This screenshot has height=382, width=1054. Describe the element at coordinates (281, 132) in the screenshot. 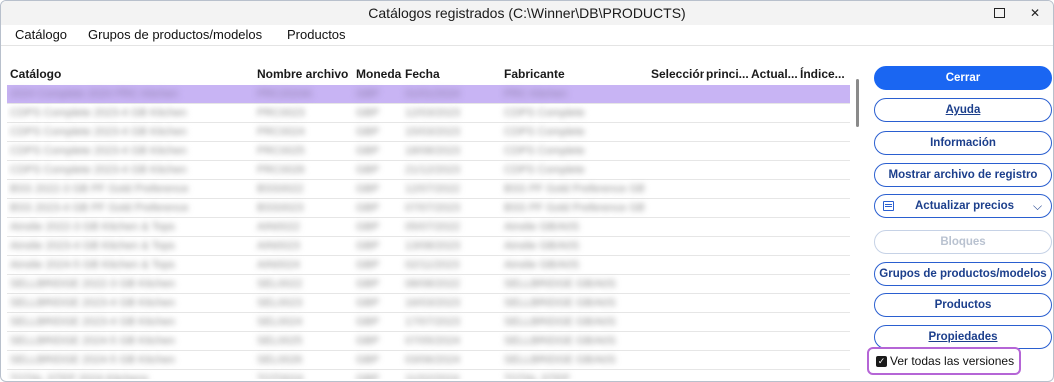

I see `table-cell: PRC0024` at that location.